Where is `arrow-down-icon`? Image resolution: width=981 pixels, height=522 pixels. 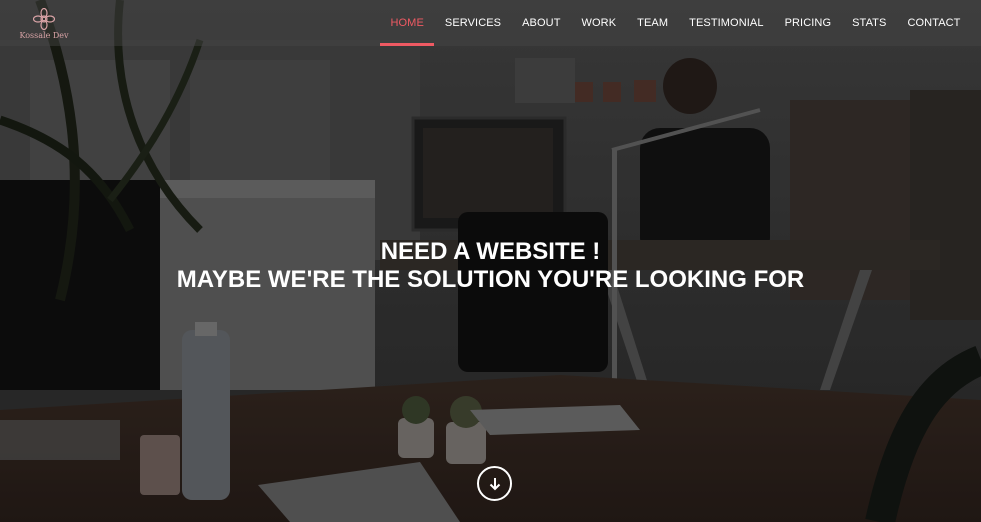 arrow-down-icon is located at coordinates (494, 483).